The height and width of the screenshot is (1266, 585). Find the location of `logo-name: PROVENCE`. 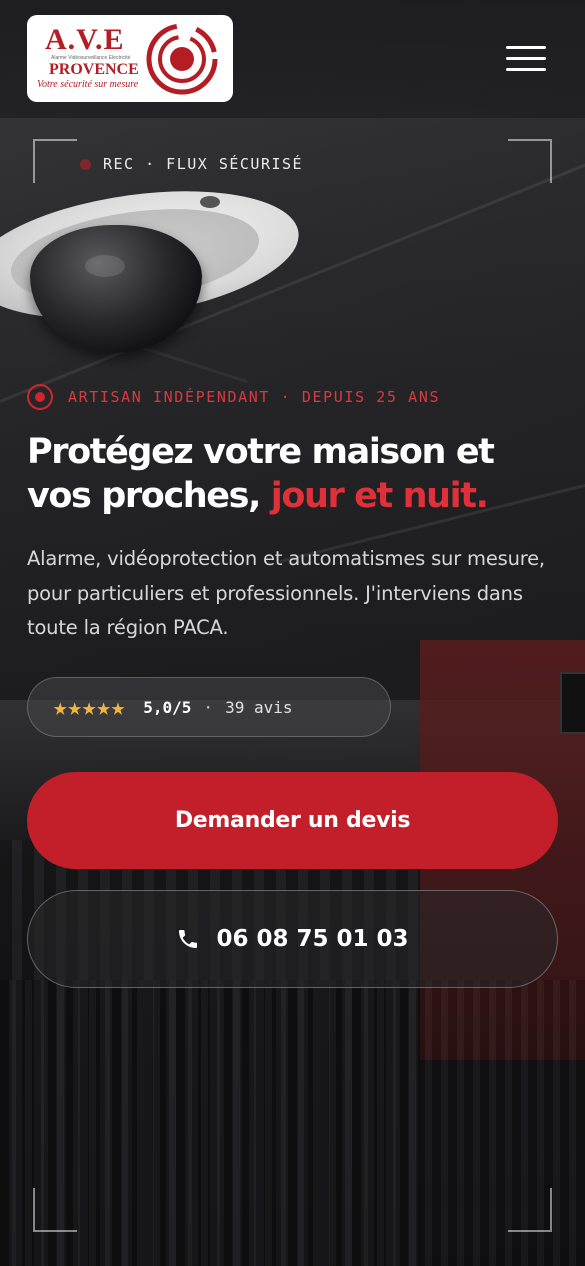

logo-name: PROVENCE is located at coordinates (94, 69).